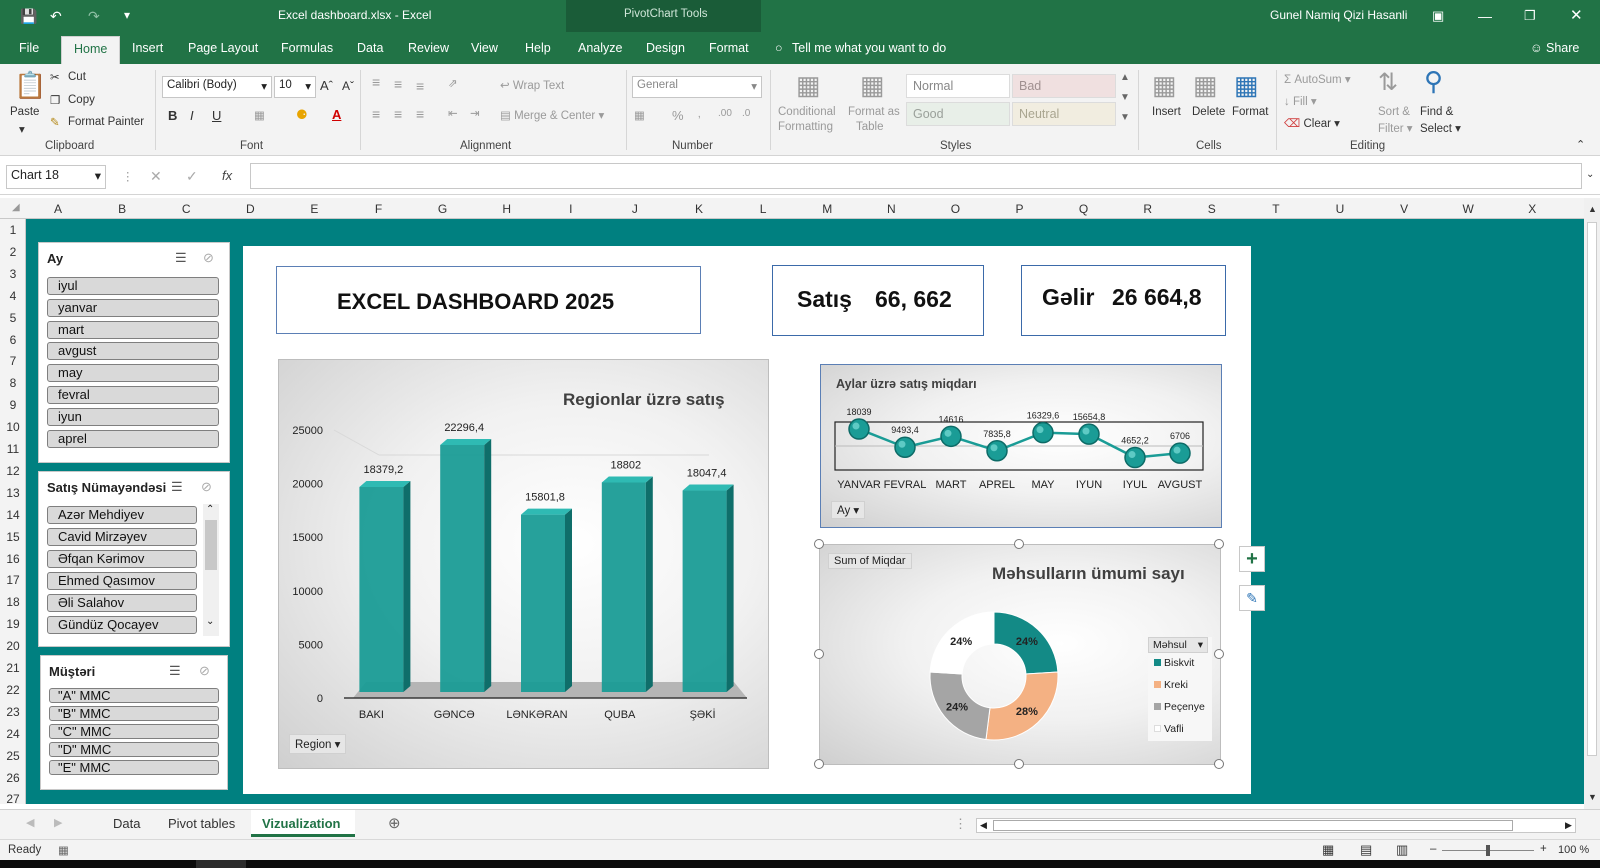 This screenshot has height=868, width=1600. Describe the element at coordinates (13, 756) in the screenshot. I see `row-header: 25` at that location.